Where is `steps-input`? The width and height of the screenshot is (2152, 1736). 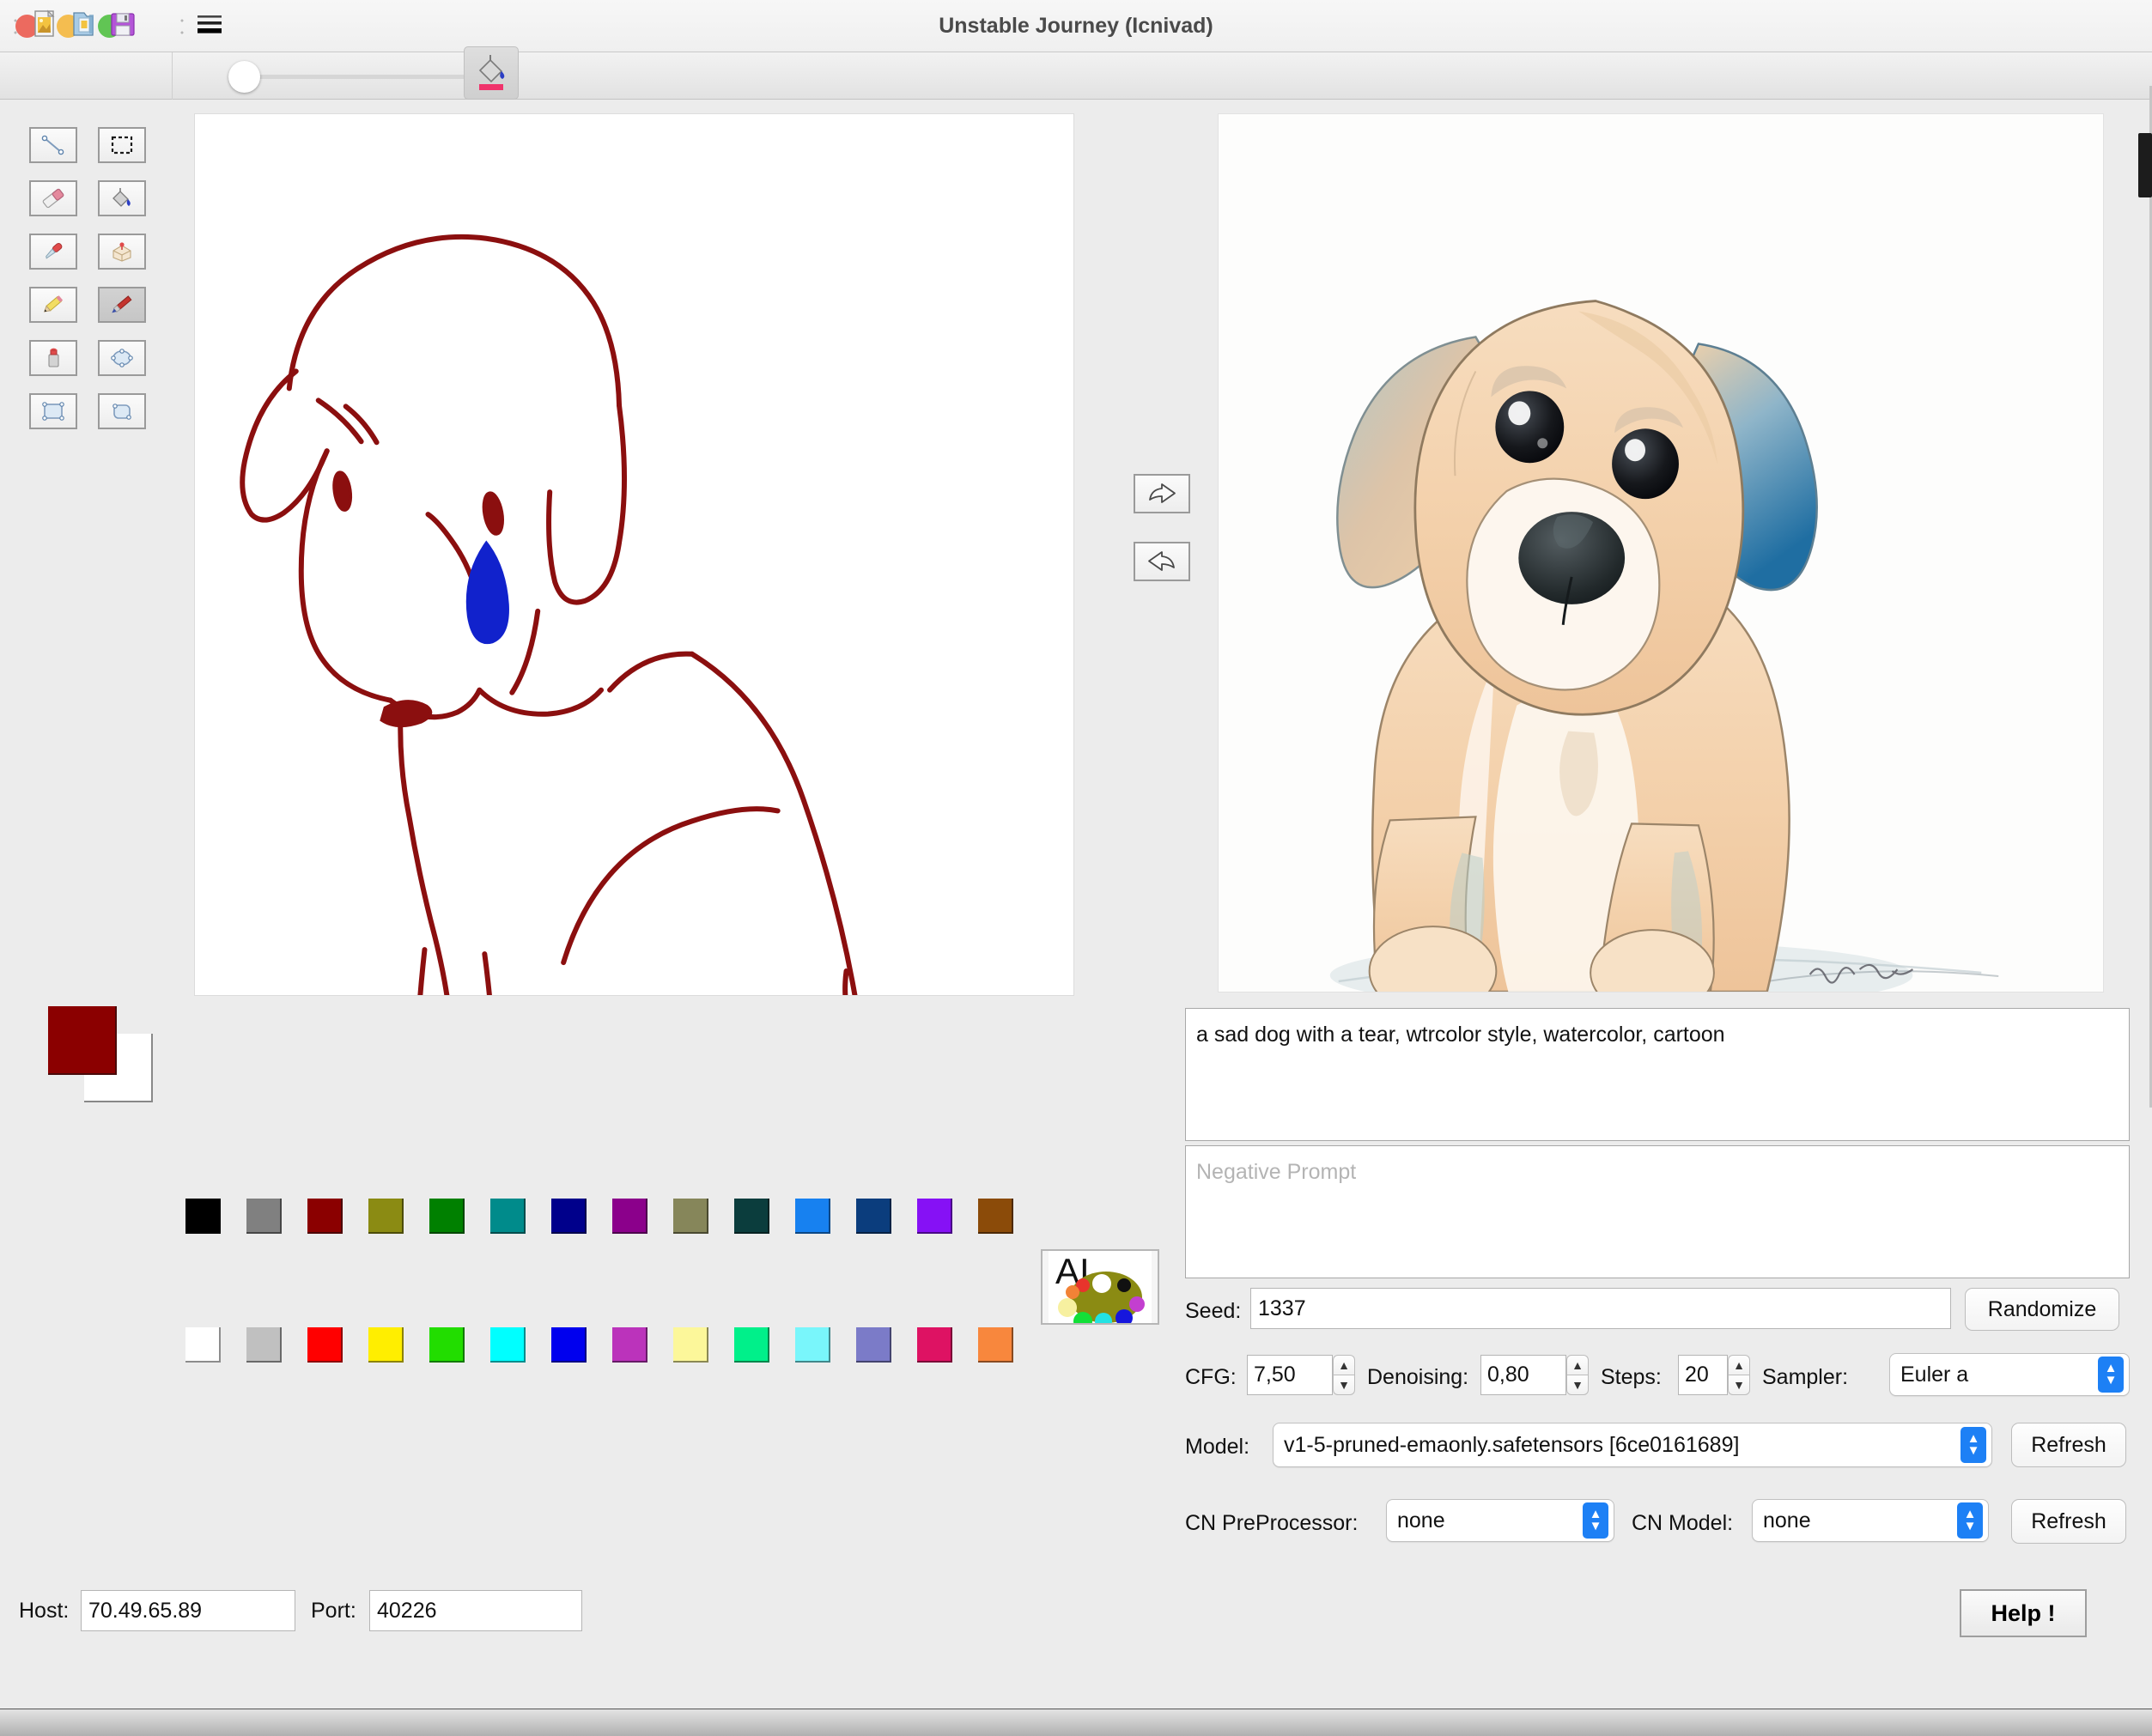 steps-input is located at coordinates (1703, 1375).